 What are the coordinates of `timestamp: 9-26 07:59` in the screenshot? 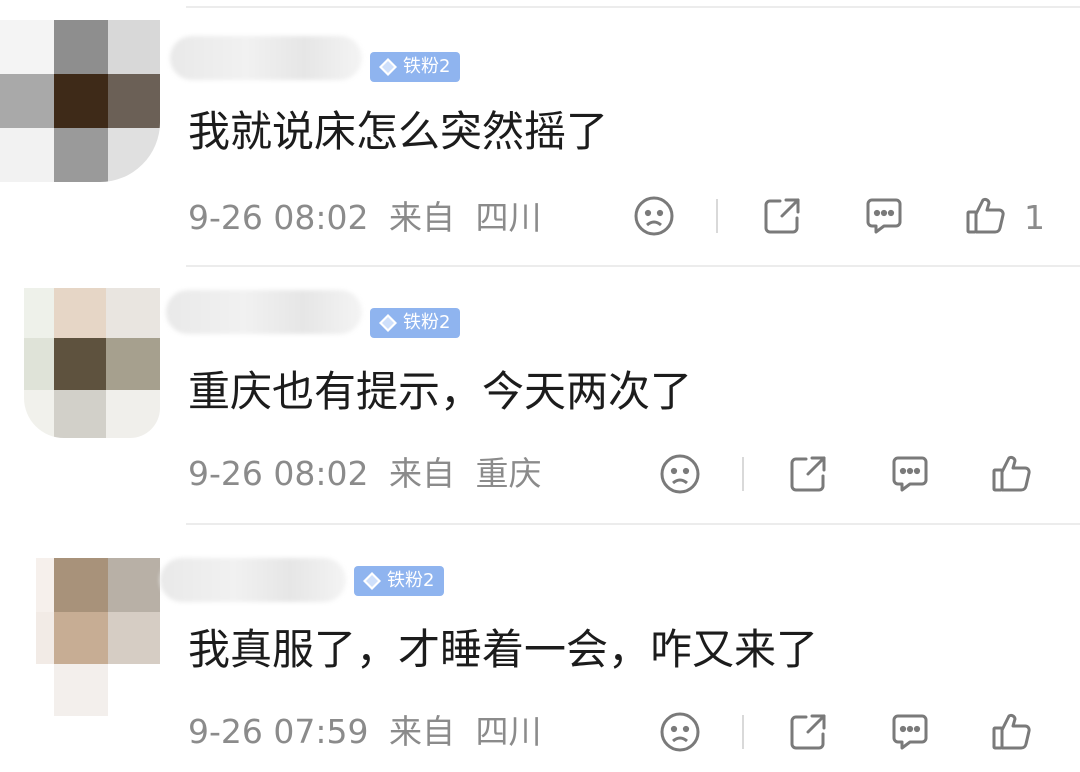 It's located at (278, 731).